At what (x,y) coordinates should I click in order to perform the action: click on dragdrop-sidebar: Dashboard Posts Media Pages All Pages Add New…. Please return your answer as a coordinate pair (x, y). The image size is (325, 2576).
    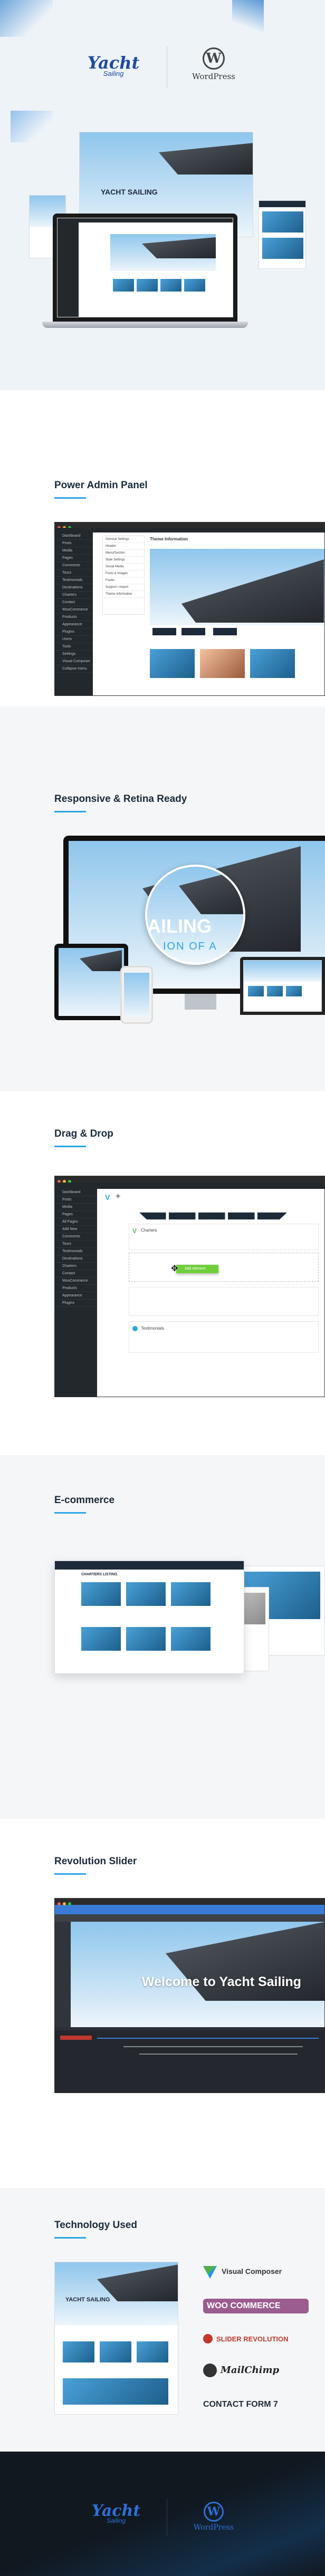
    Looking at the image, I should click on (76, 1293).